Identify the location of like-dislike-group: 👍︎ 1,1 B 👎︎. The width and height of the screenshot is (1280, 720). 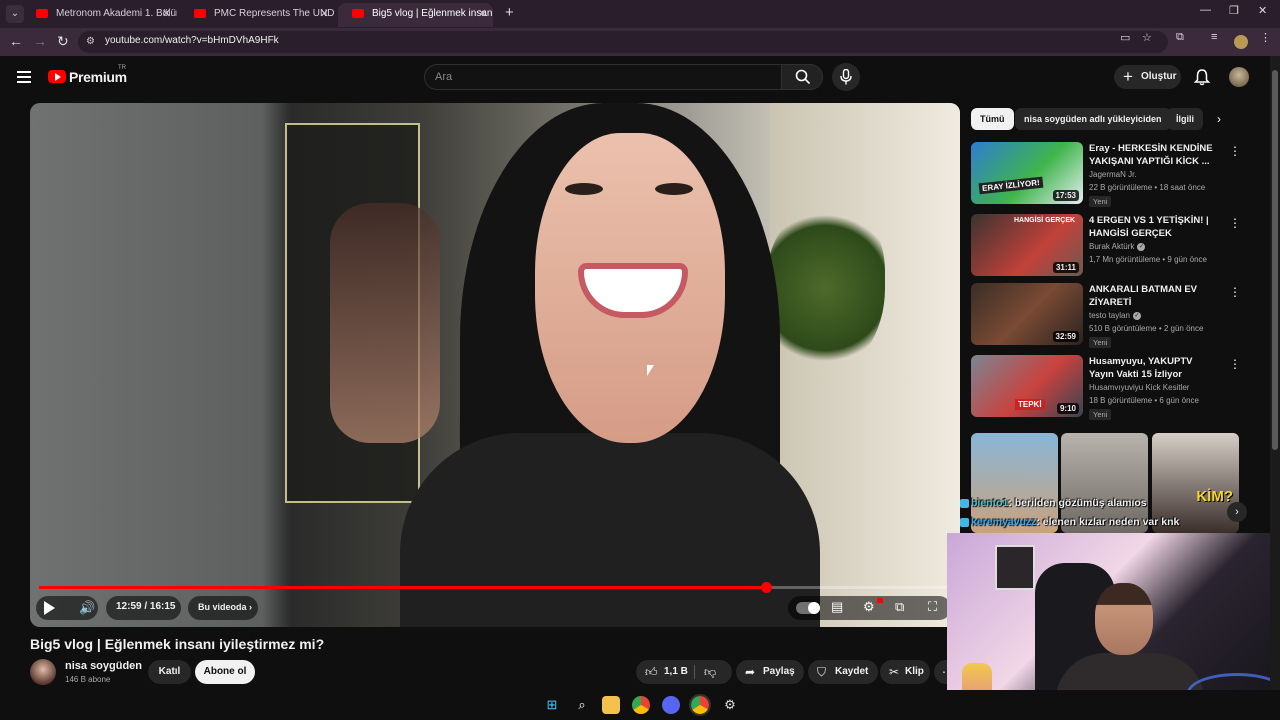
(684, 672).